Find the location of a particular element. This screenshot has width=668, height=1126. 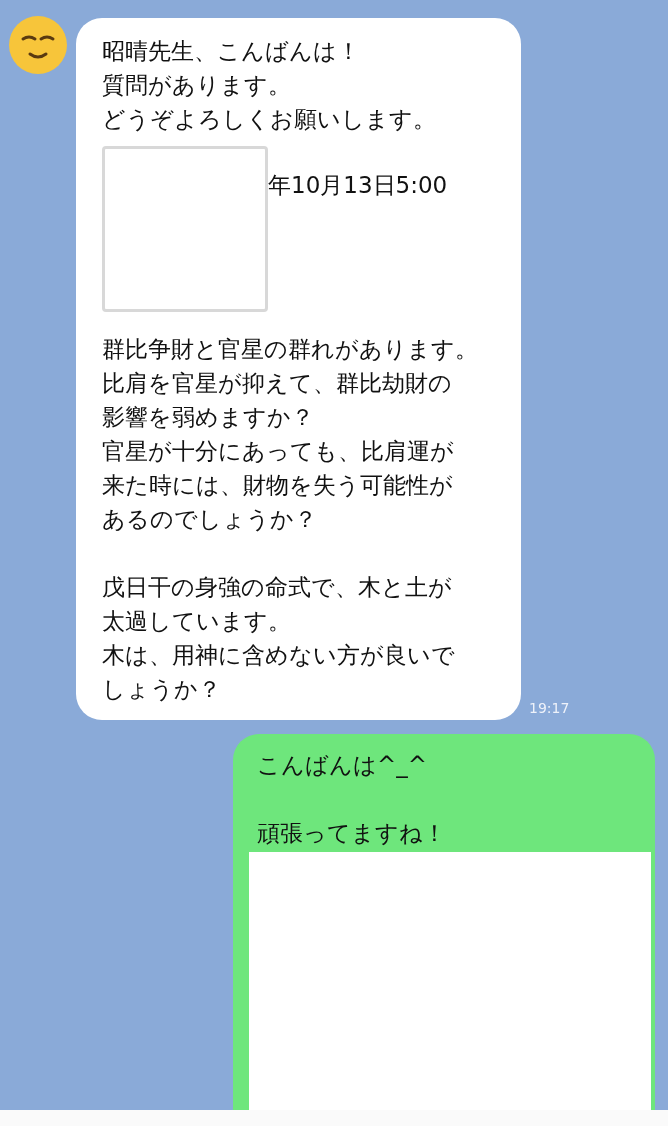

message-text: 太過しています。 is located at coordinates (197, 621).